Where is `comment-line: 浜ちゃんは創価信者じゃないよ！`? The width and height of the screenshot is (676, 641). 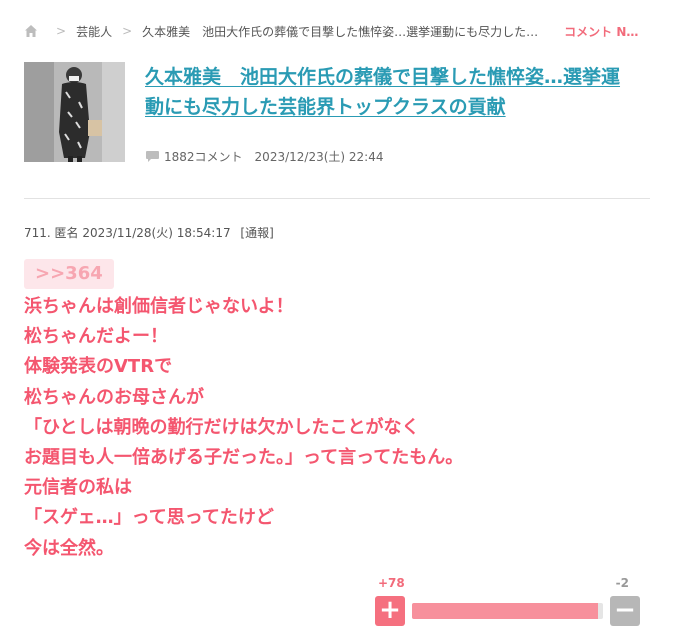
comment-line: 浜ちゃんは創価信者じゃないよ！ is located at coordinates (159, 306).